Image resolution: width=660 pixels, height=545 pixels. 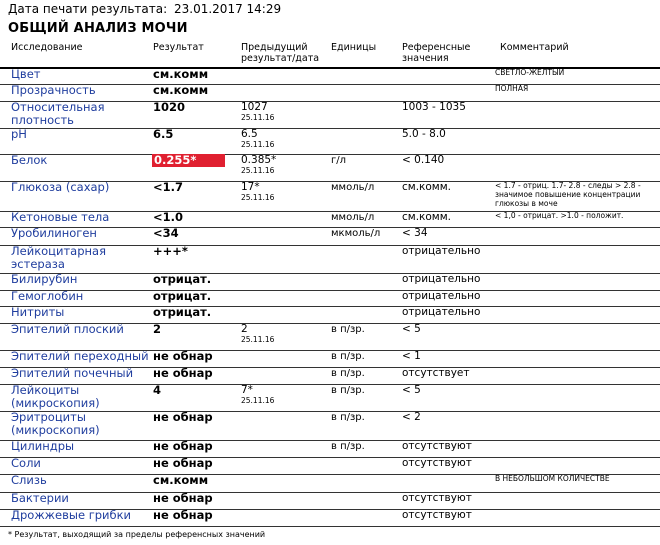 I want to click on comment: ПОЛНАЯ, so click(x=512, y=88).